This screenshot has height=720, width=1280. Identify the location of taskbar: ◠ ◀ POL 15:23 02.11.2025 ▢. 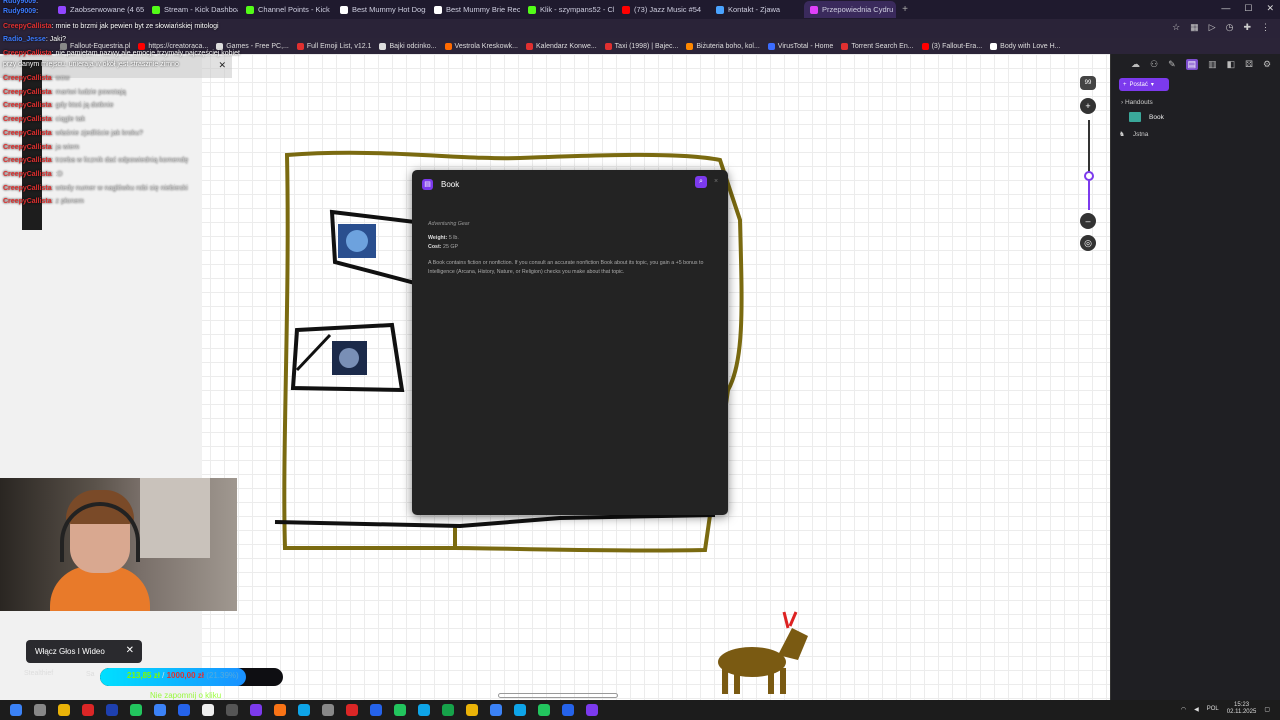
(640, 710).